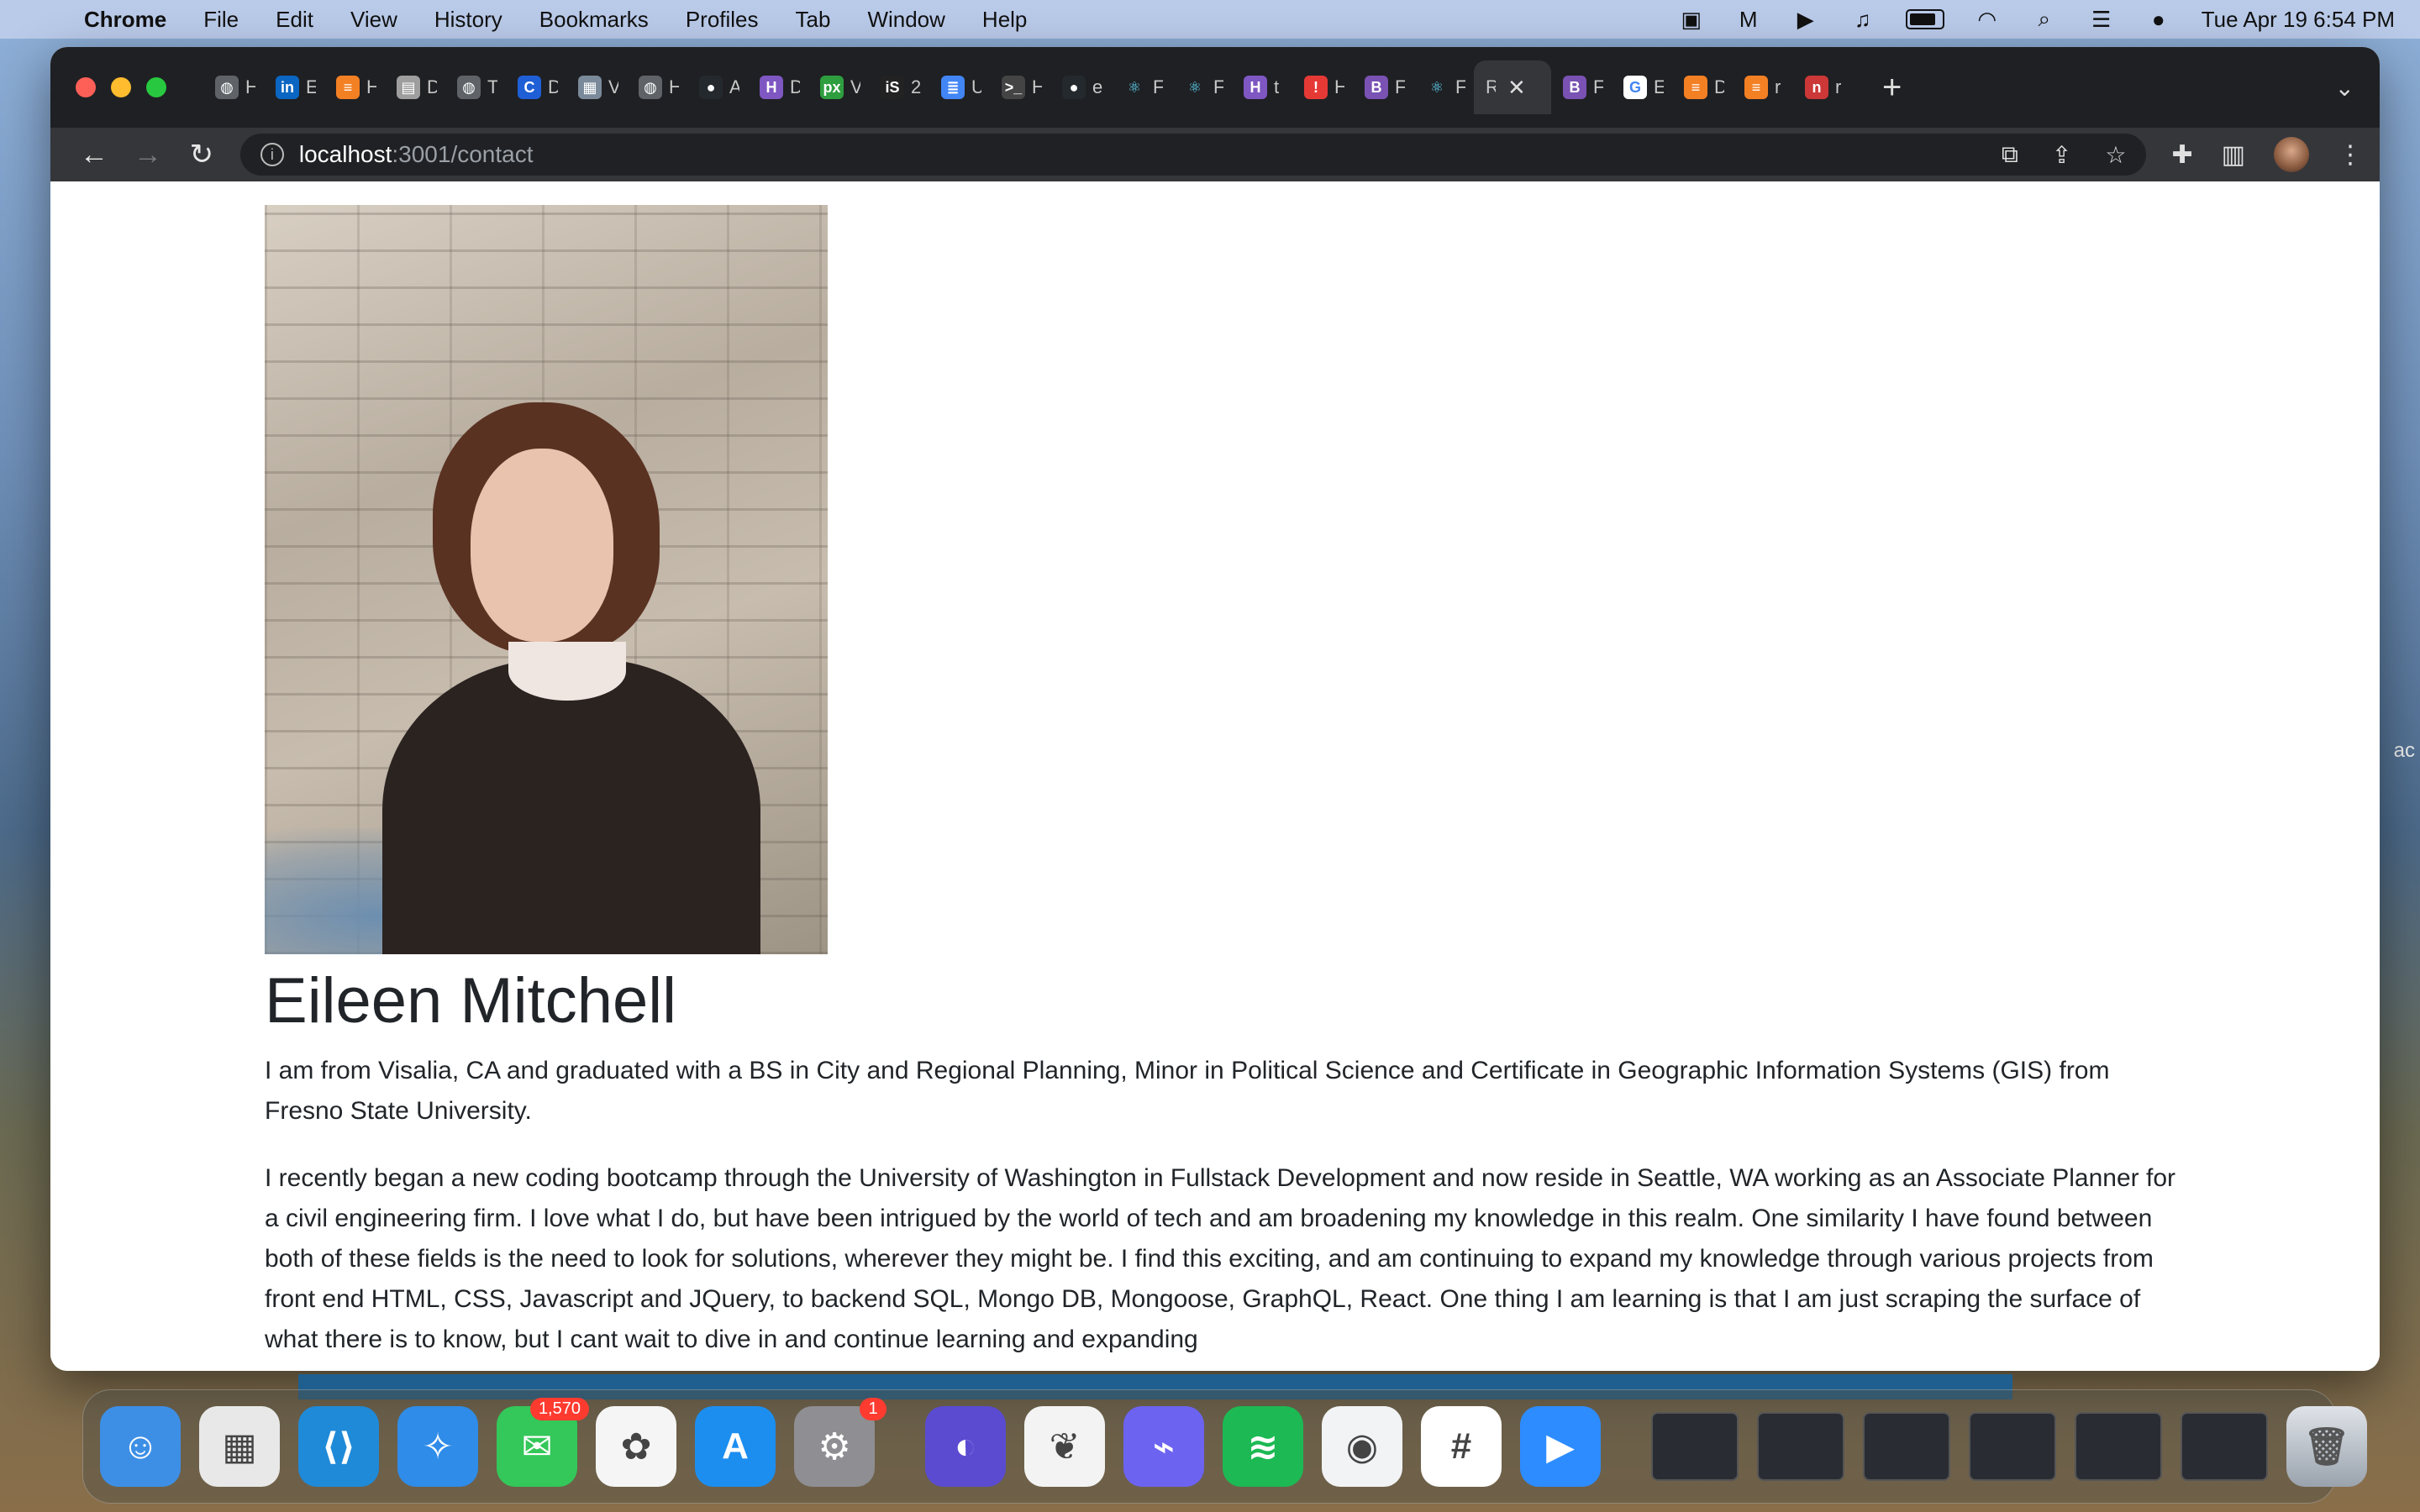 This screenshot has width=2420, height=1512. Describe the element at coordinates (94, 154) in the screenshot. I see `back-arrow-icon: ←` at that location.